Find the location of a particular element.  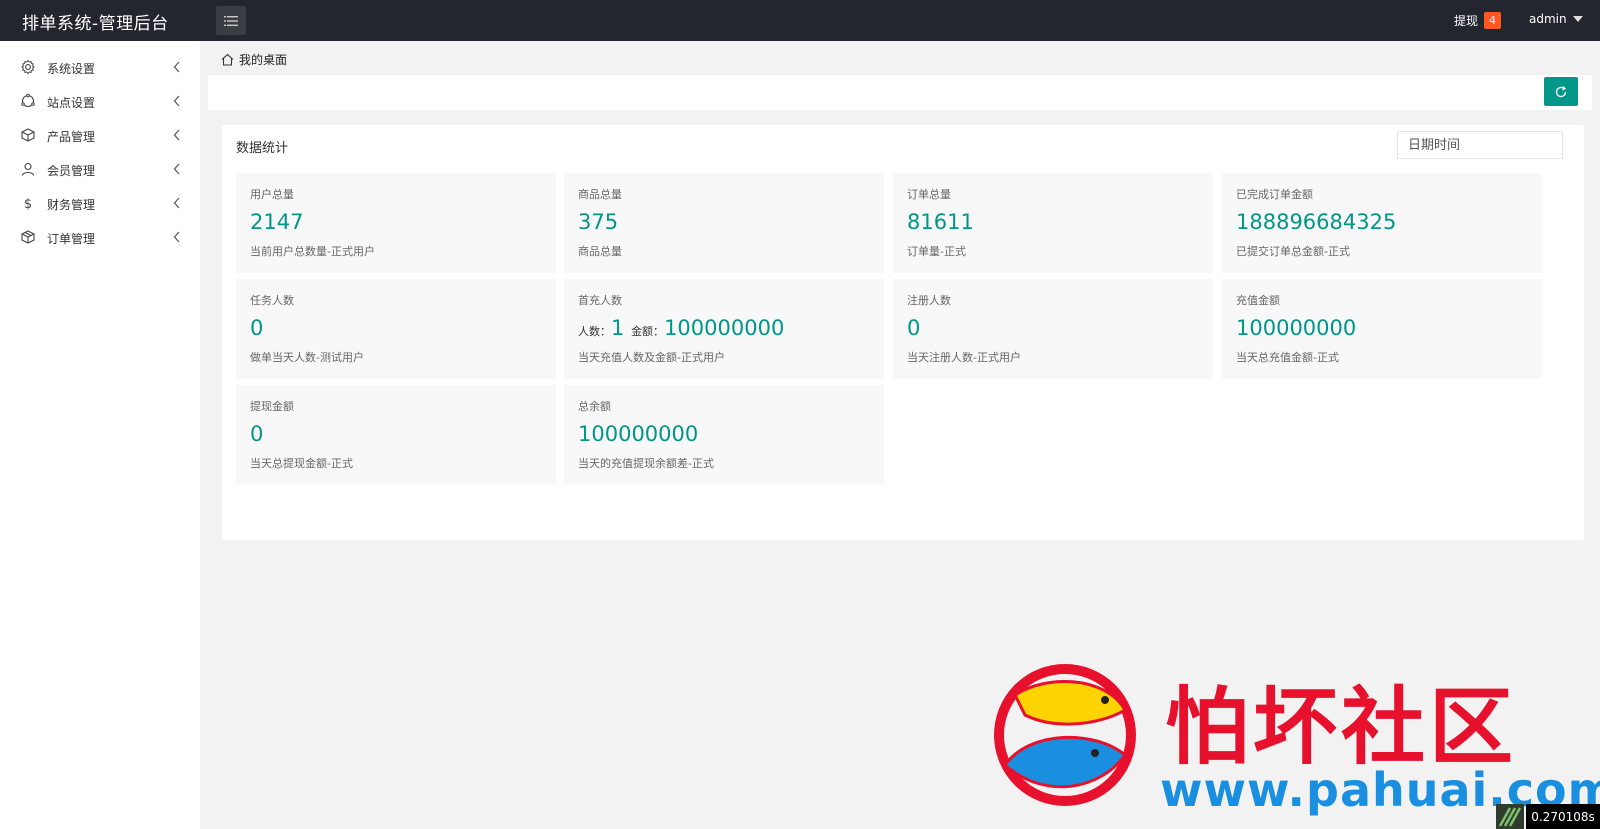

people-label: 人数： is located at coordinates (594, 331).